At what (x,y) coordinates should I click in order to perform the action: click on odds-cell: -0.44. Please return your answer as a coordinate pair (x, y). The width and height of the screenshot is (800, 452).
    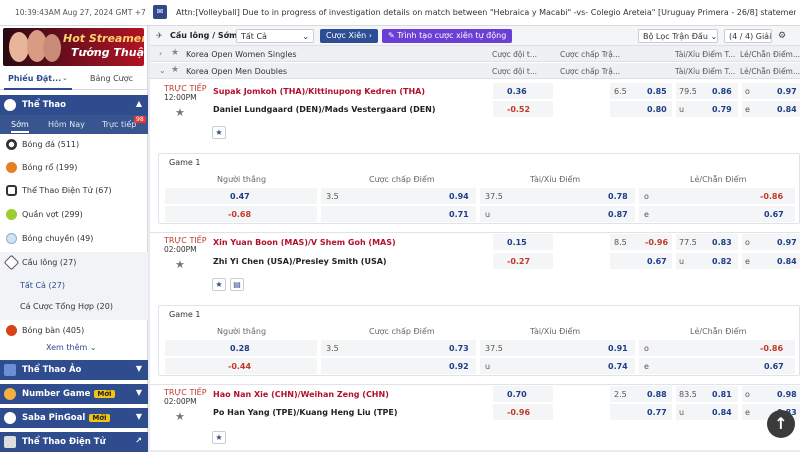
    Looking at the image, I should click on (241, 366).